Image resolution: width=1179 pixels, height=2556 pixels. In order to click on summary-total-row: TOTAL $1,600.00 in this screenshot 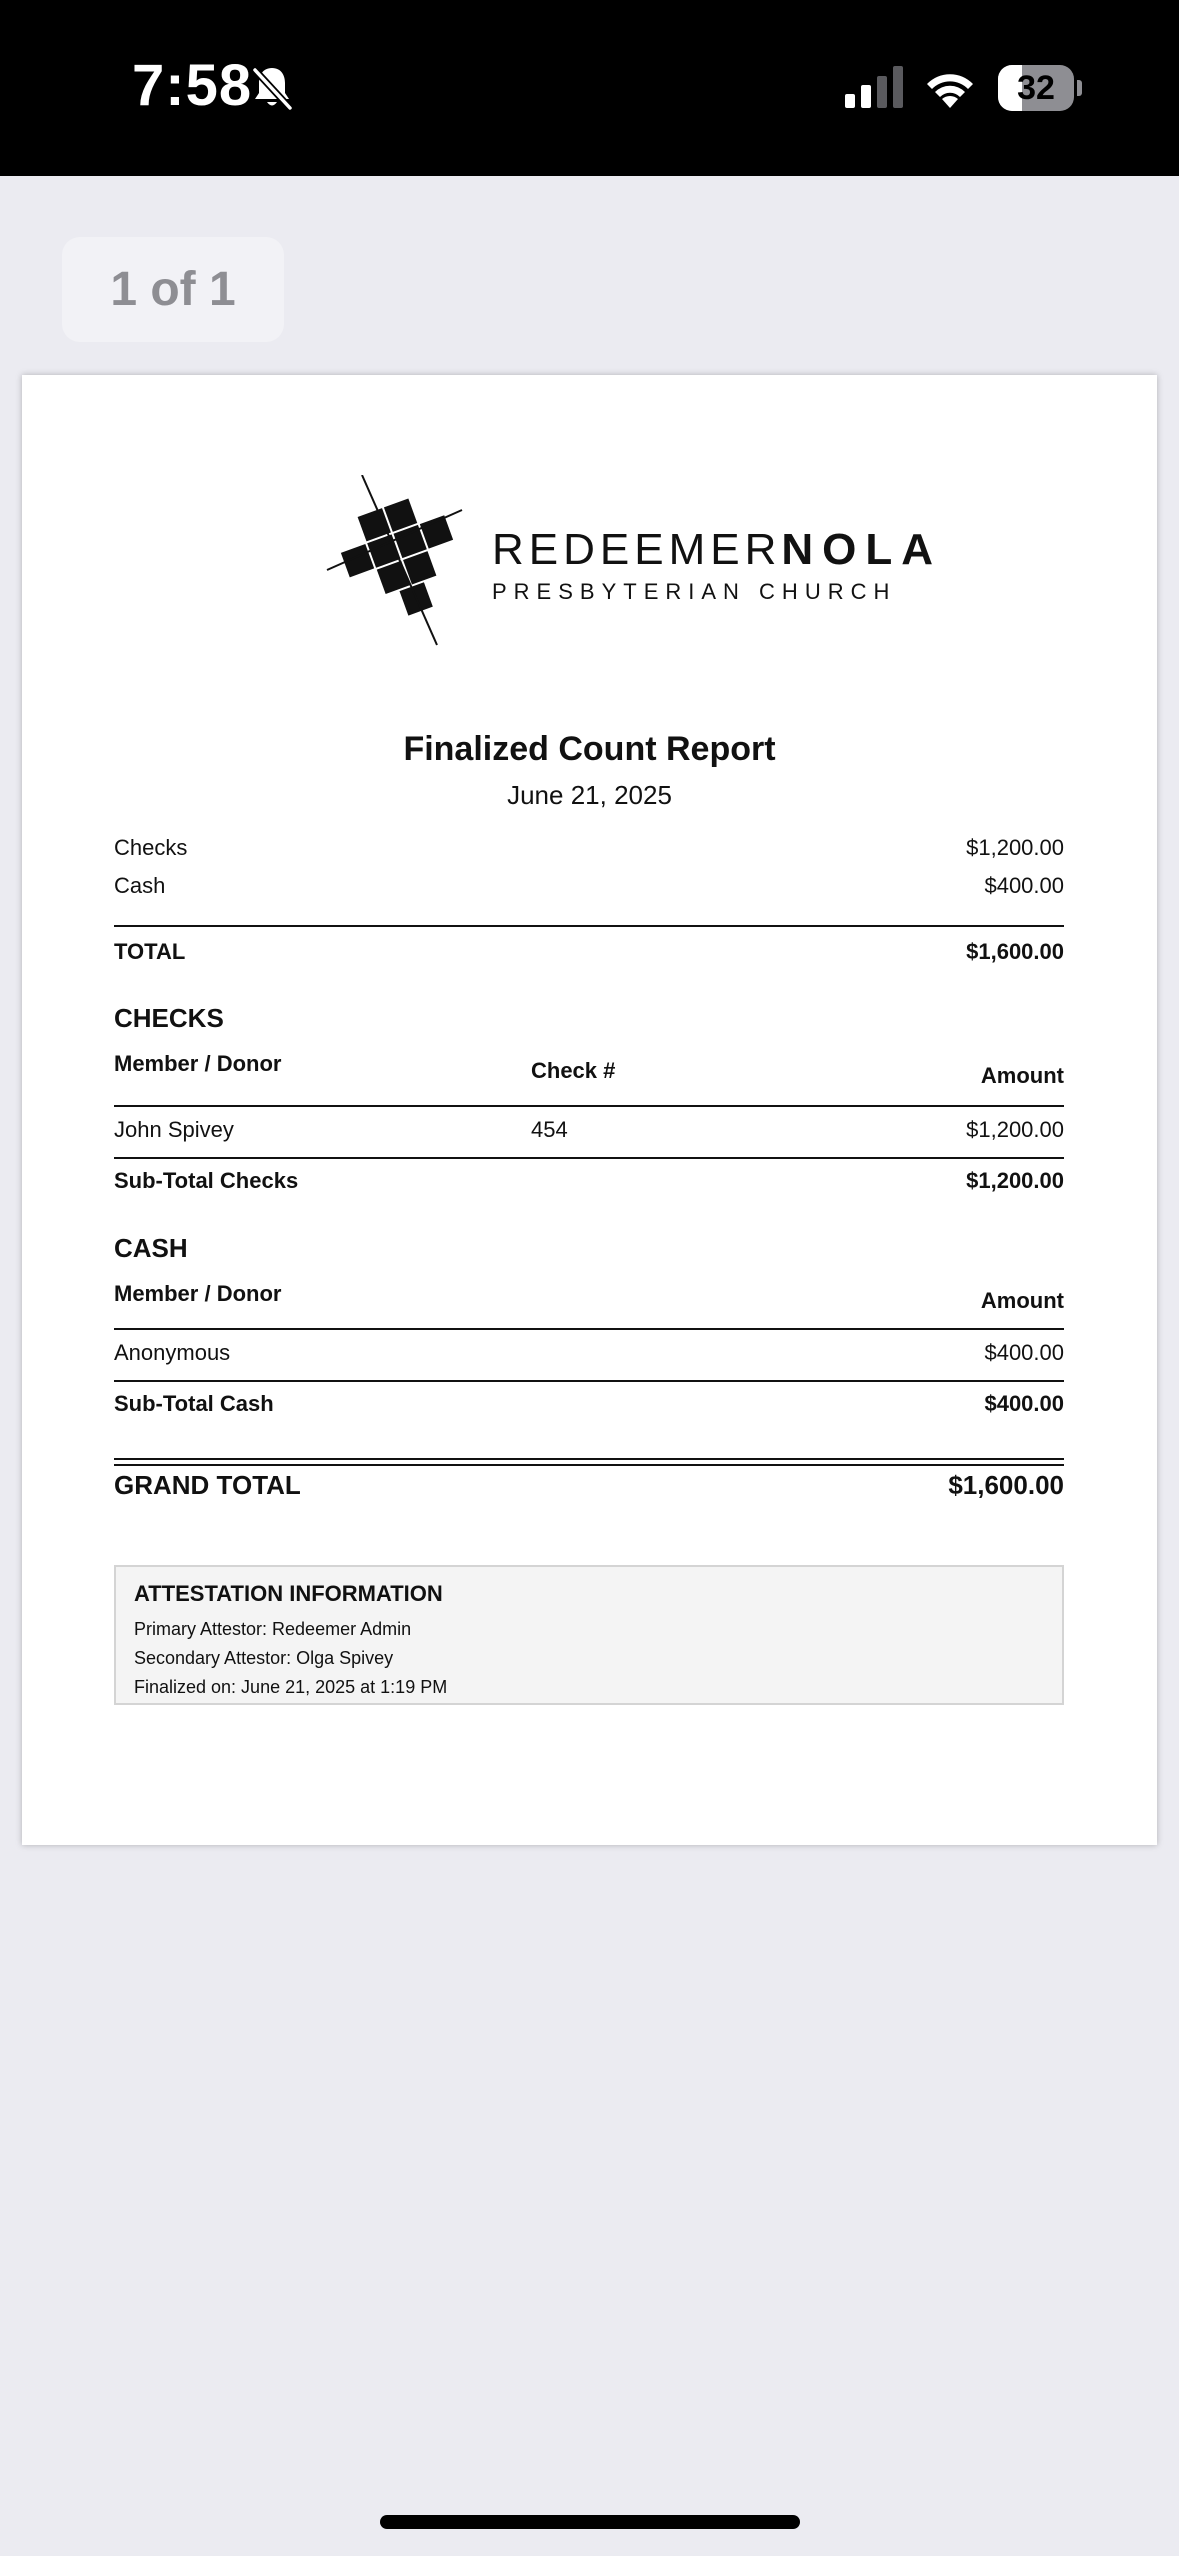, I will do `click(589, 954)`.